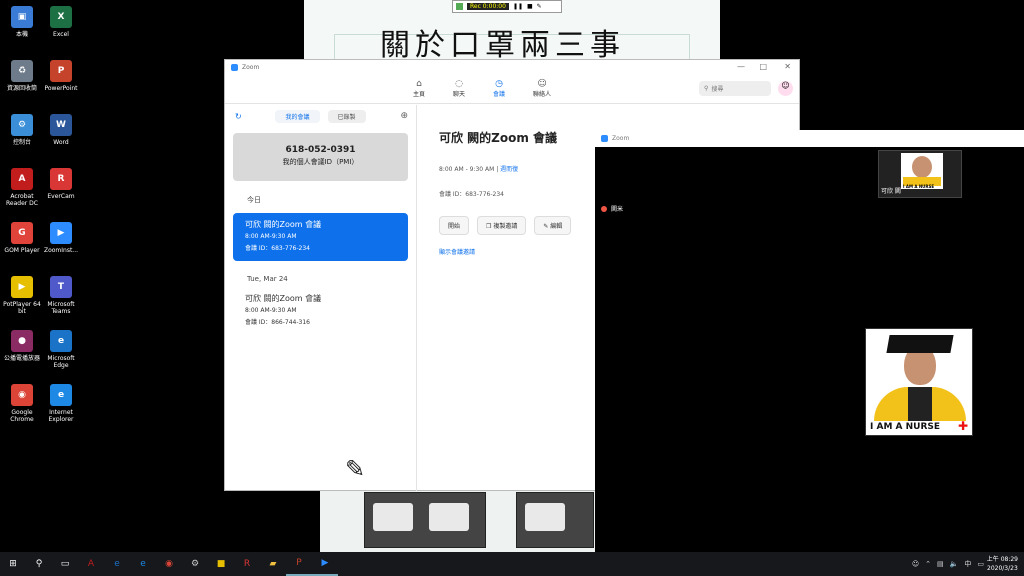 The height and width of the screenshot is (576, 1024). Describe the element at coordinates (22, 346) in the screenshot. I see `desktop-icon: ● 公播電播放器` at that location.